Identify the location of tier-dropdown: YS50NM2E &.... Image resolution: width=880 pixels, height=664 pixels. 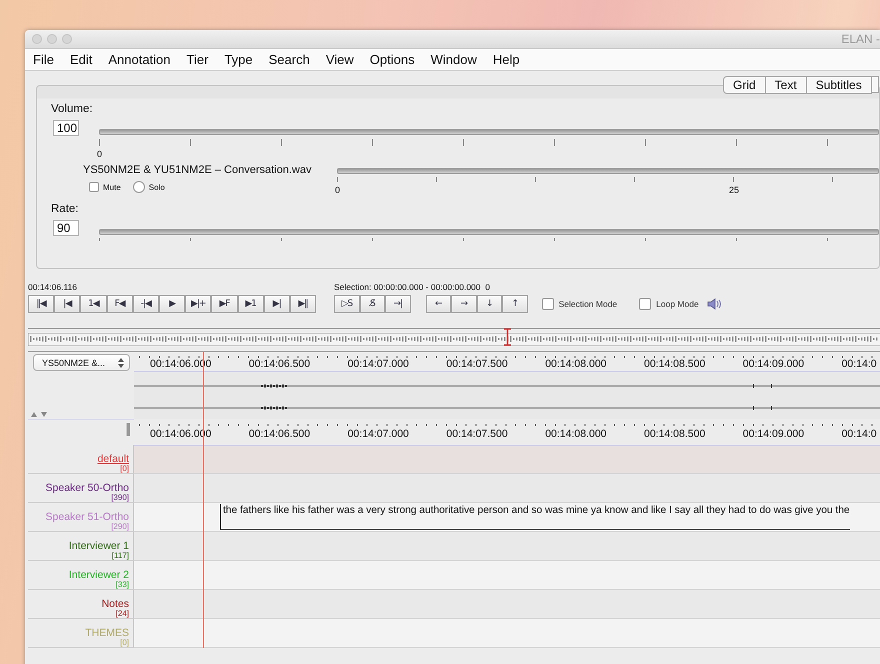
(81, 362).